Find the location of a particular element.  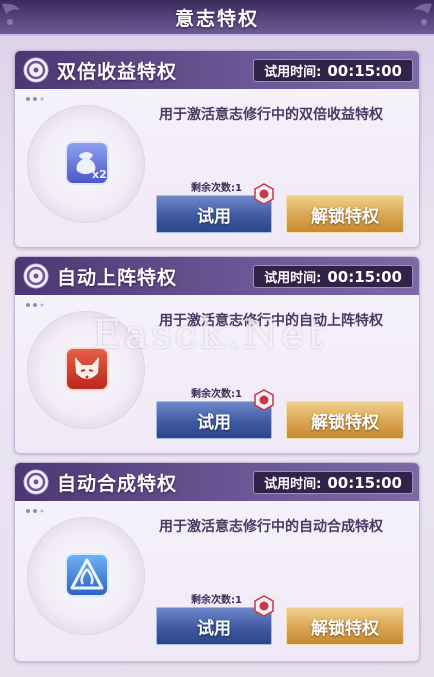

card-header: 双倍收益特权 试用时间: 00:15:00 is located at coordinates (217, 70).